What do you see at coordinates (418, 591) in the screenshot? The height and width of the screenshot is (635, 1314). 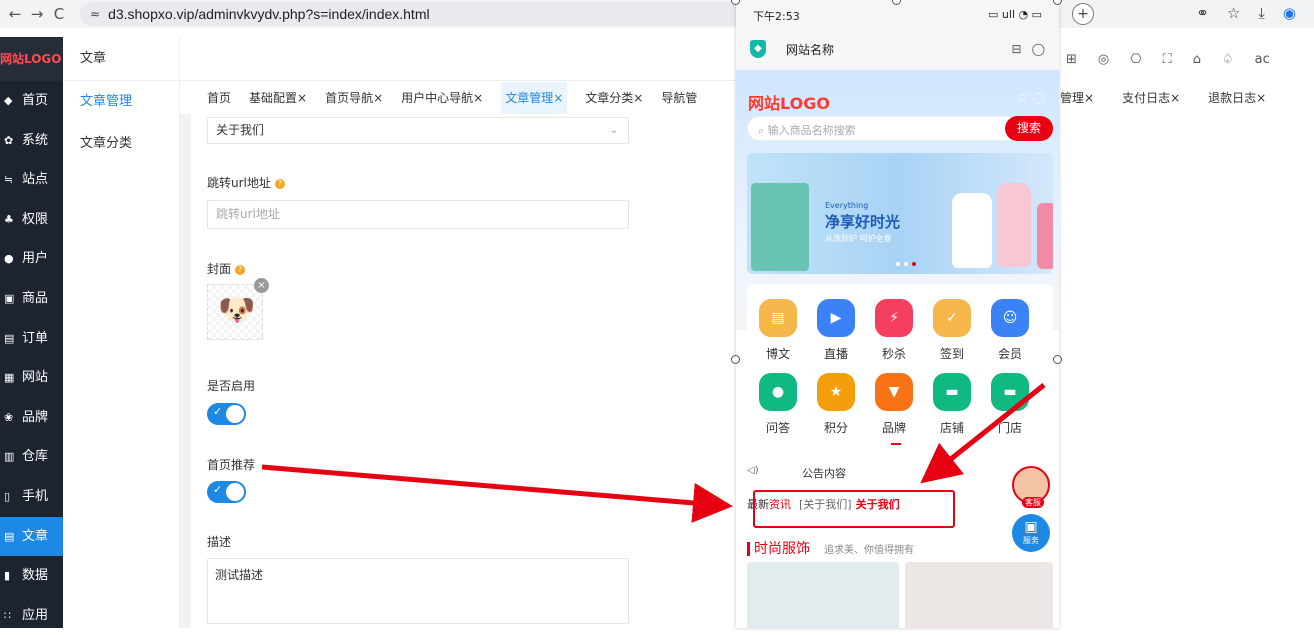 I see `description-textarea: 测试描述` at bounding box center [418, 591].